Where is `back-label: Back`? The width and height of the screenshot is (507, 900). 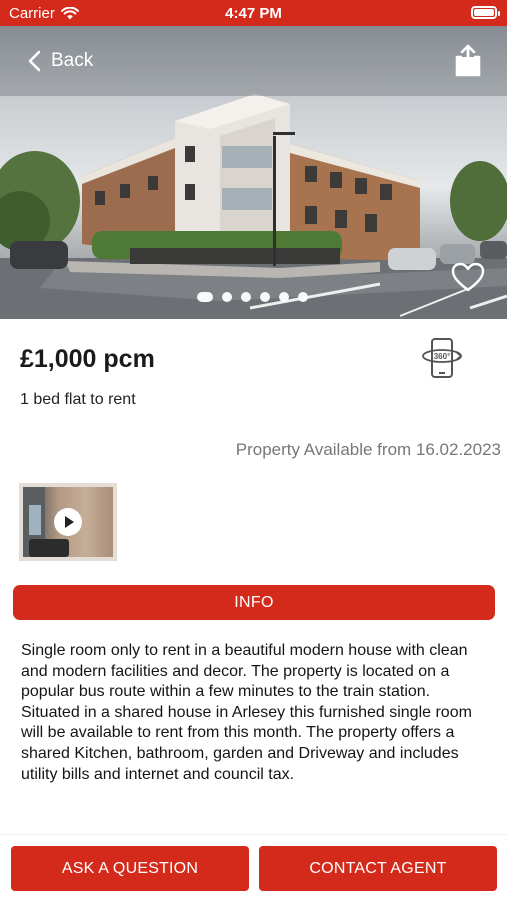 back-label: Back is located at coordinates (72, 60).